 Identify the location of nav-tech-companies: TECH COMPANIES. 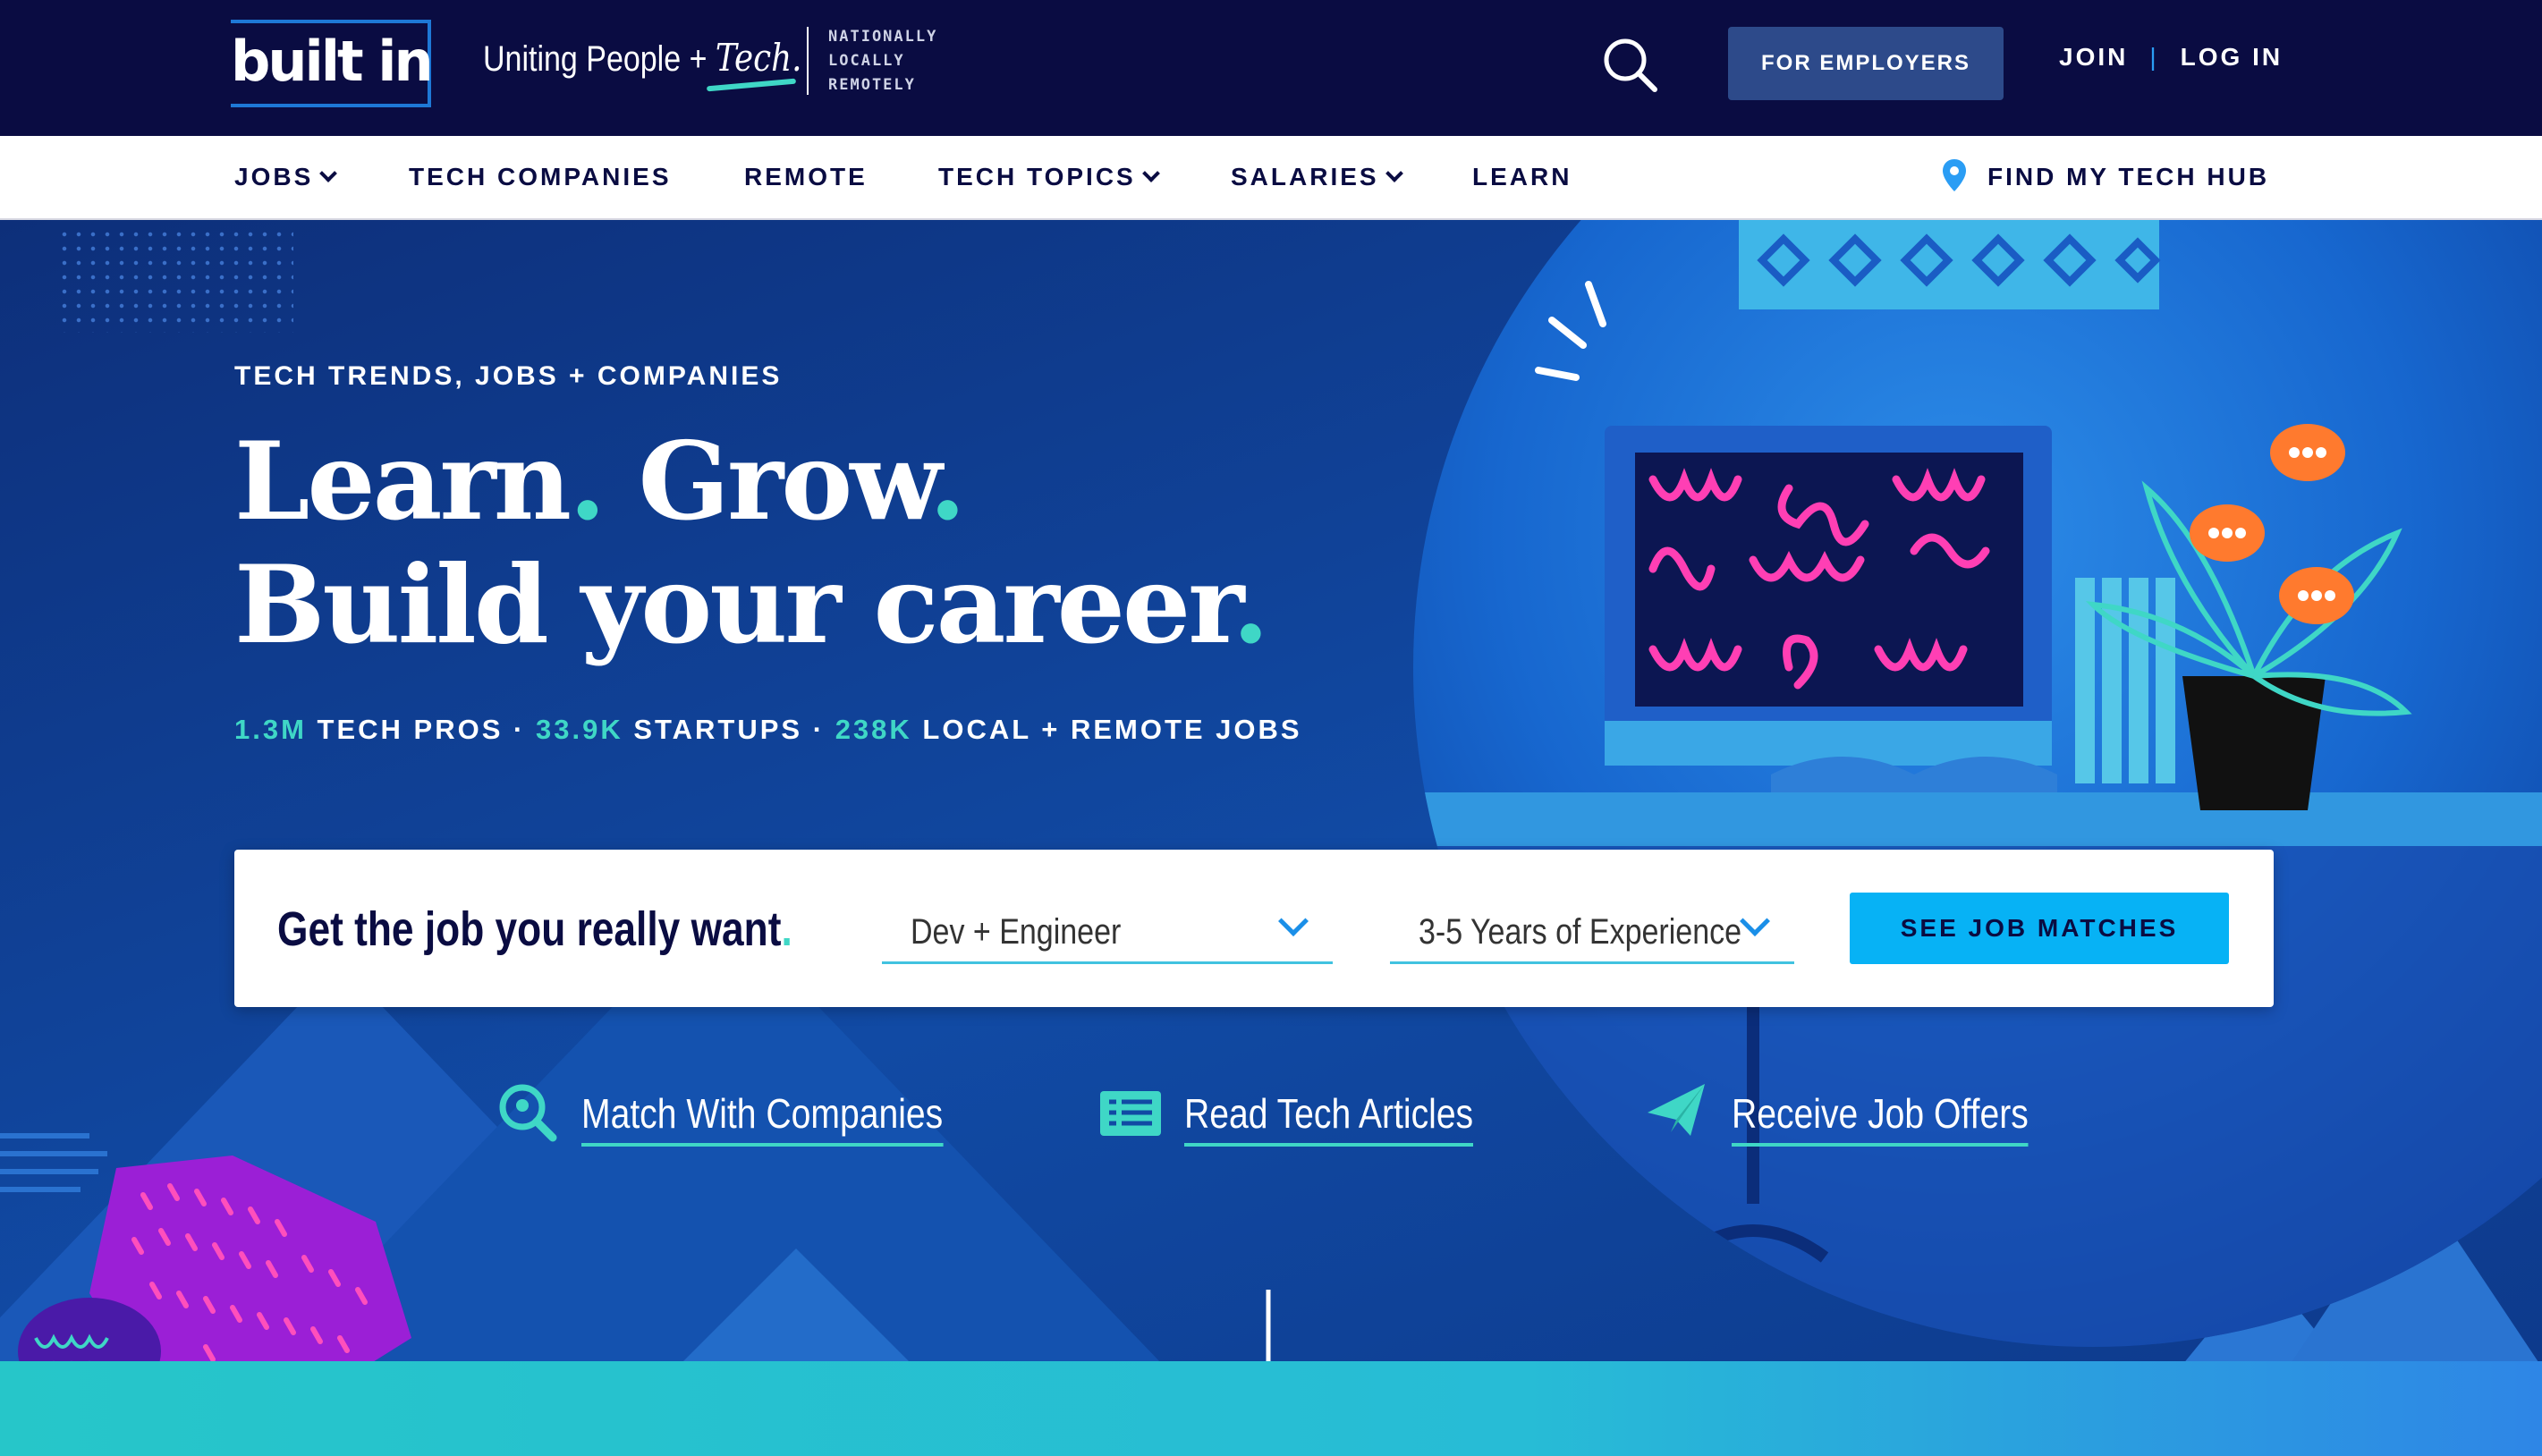
(540, 177).